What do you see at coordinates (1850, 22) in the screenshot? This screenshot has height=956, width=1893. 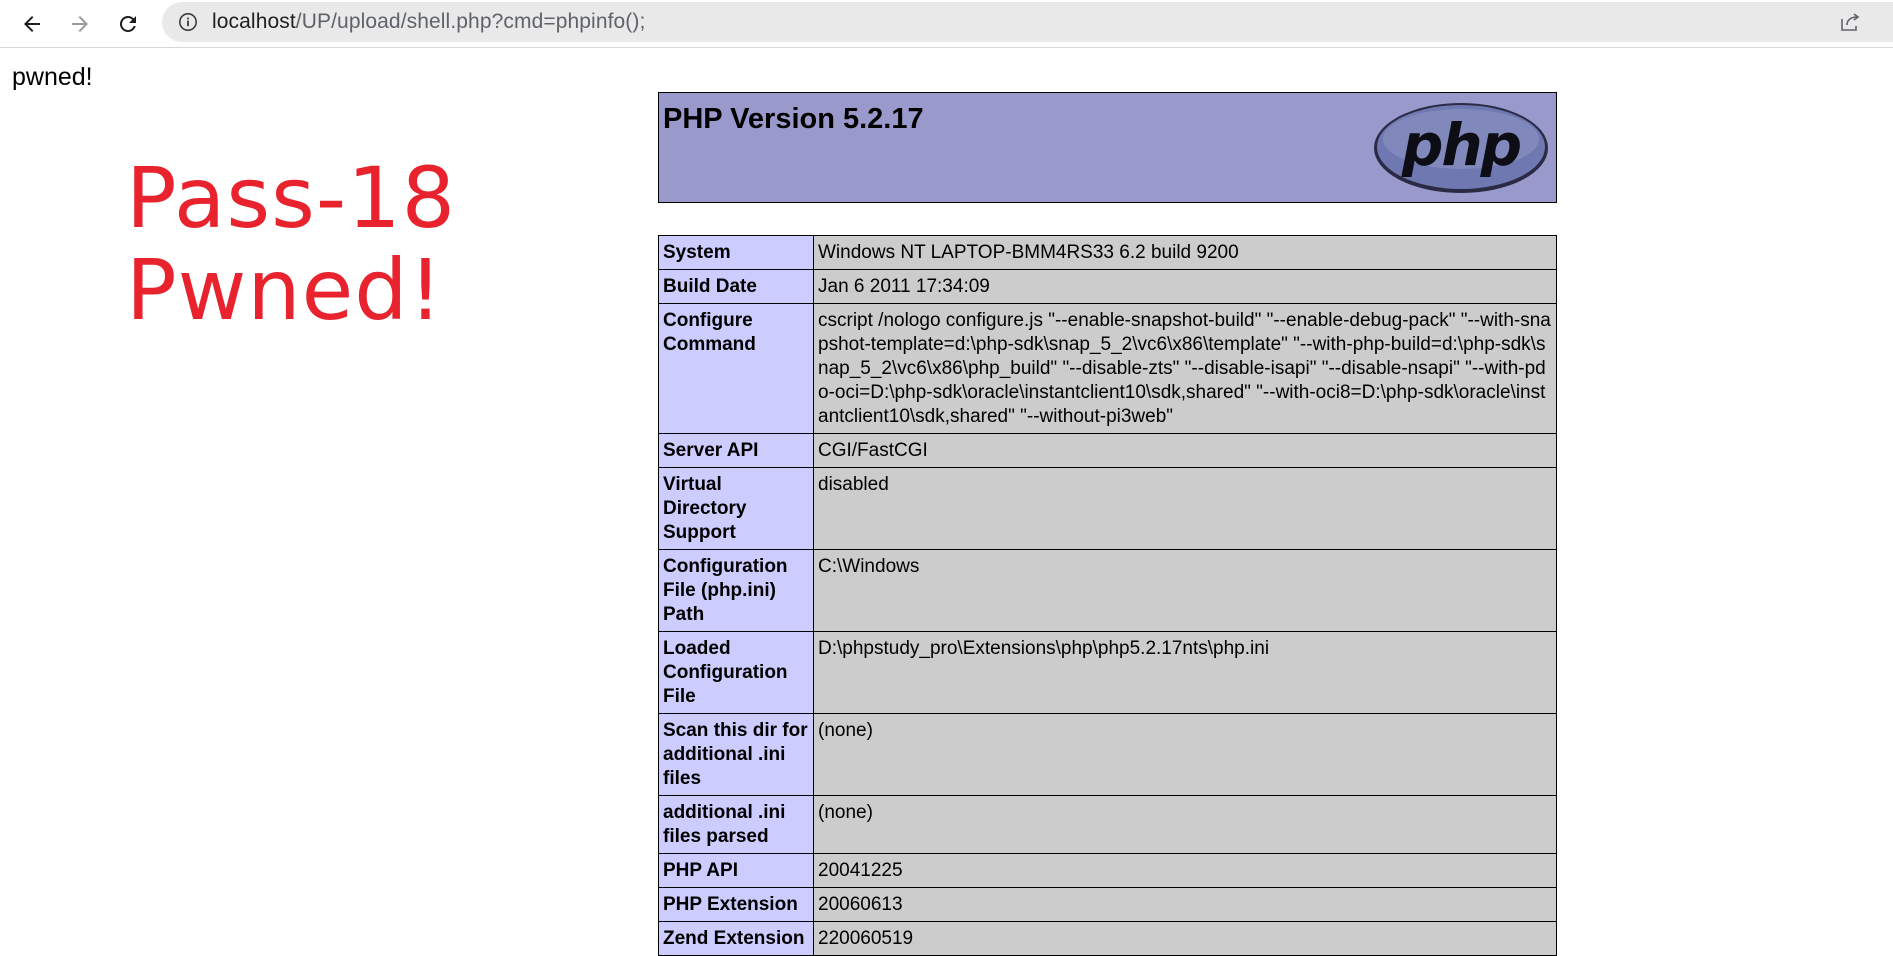 I see `share-icon` at bounding box center [1850, 22].